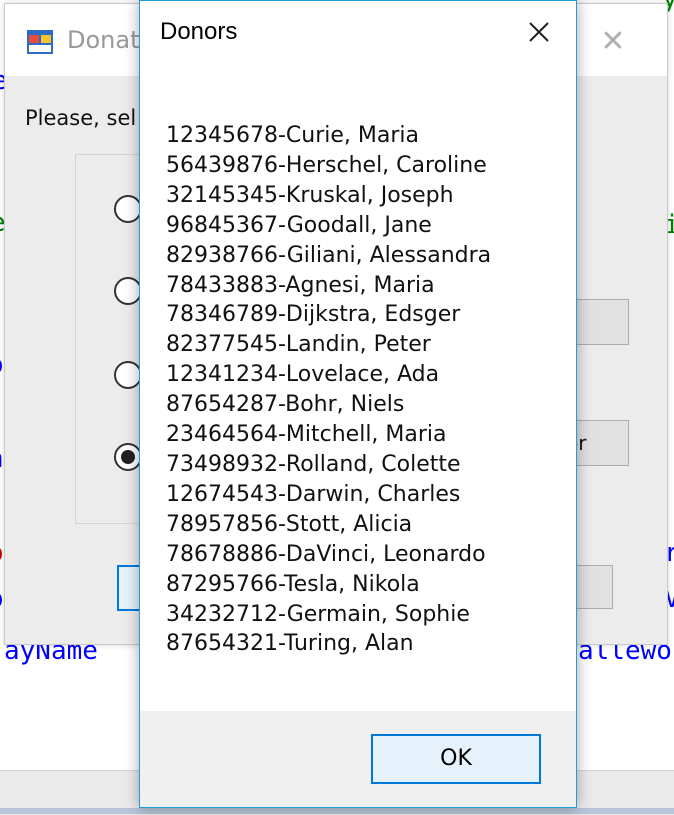 The image size is (674, 815). What do you see at coordinates (306, 435) in the screenshot?
I see `donor-item: 23464564-Mitchell, Maria` at bounding box center [306, 435].